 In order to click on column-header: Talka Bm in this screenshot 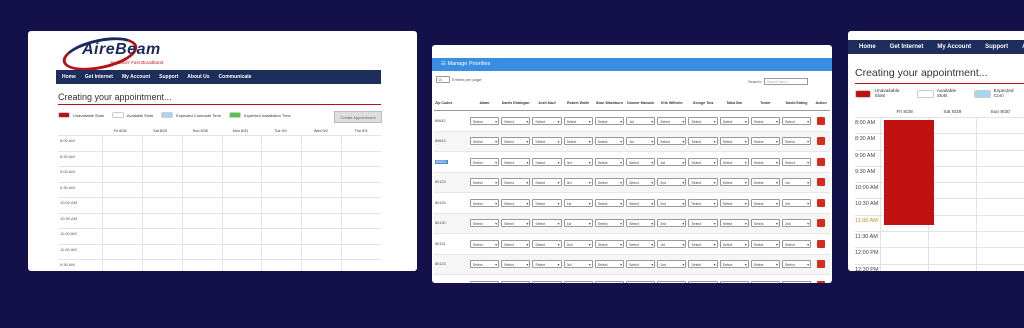, I will do `click(734, 103)`.